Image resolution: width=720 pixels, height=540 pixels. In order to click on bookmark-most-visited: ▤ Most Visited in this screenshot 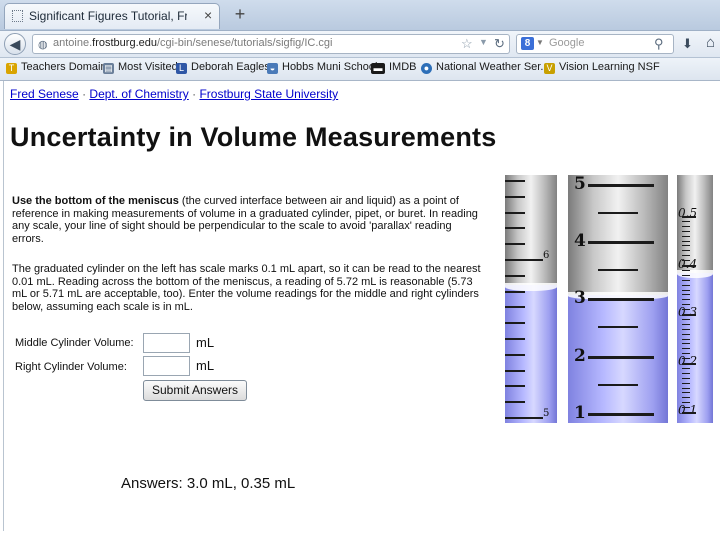, I will do `click(140, 67)`.